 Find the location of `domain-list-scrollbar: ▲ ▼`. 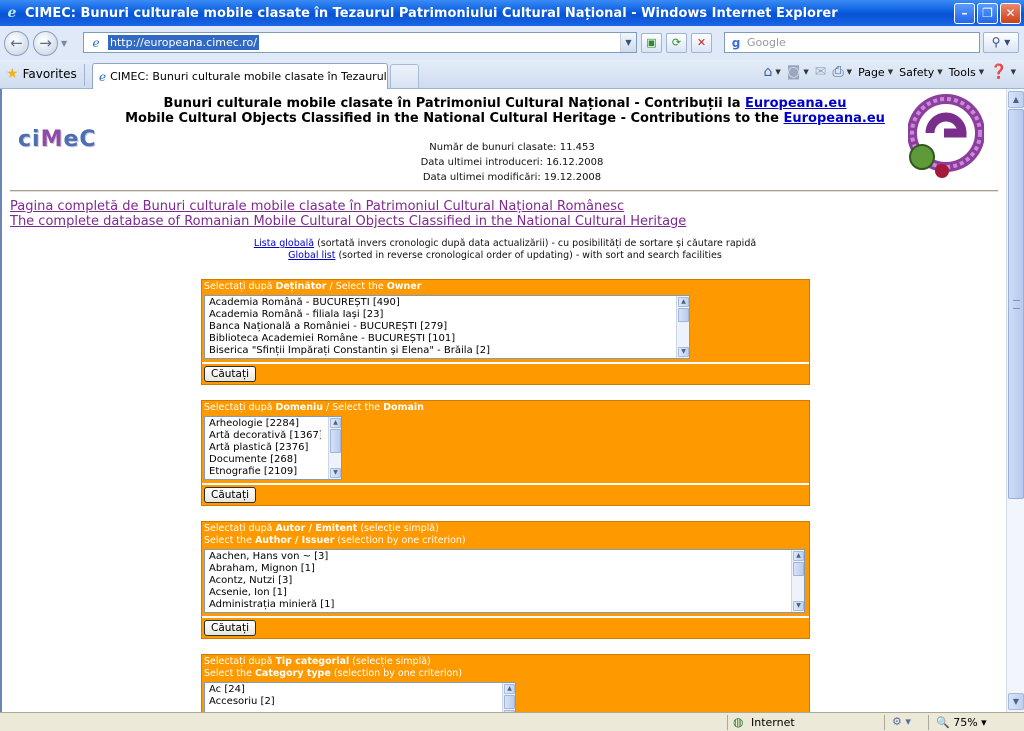

domain-list-scrollbar: ▲ ▼ is located at coordinates (334, 448).